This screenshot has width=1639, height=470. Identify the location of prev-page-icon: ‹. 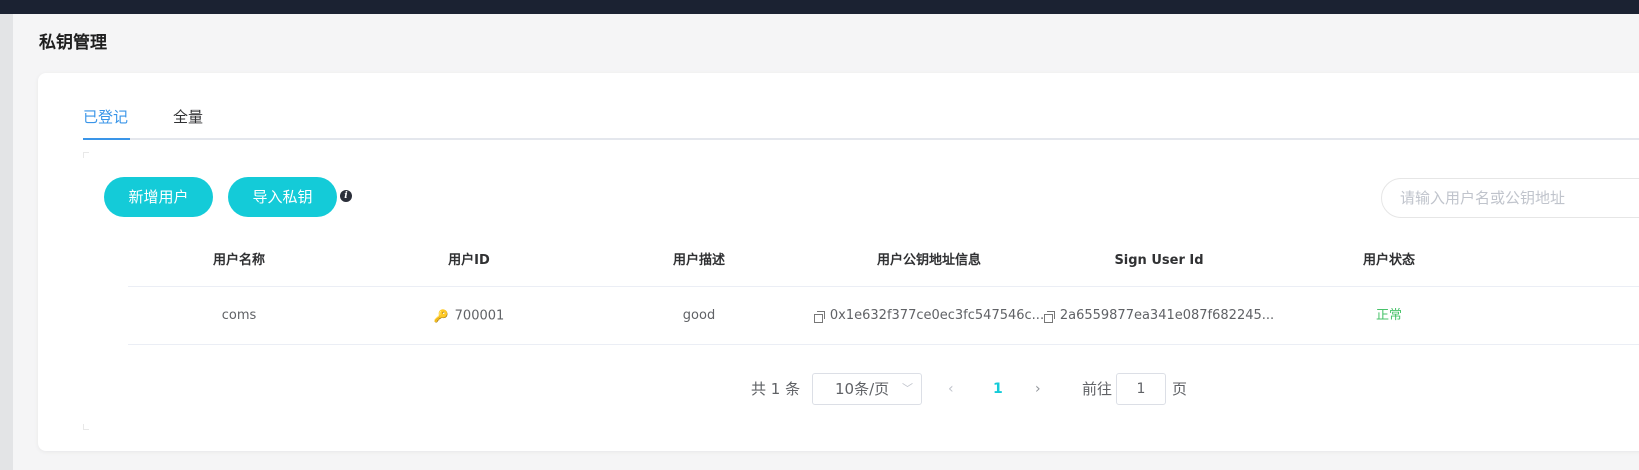
(951, 389).